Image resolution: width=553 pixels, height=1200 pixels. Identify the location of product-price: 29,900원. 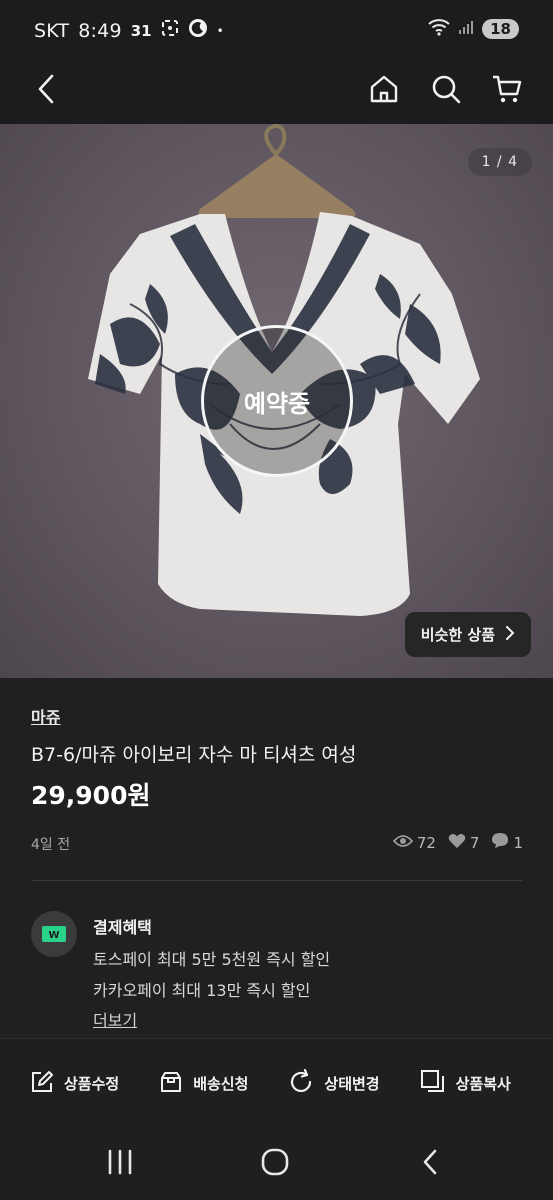
(91, 795).